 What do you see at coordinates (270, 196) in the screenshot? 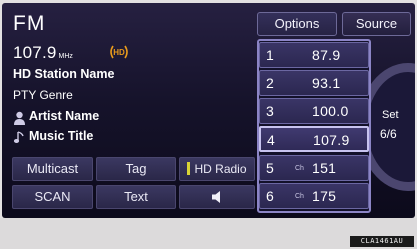
I see `preset-number: 6` at bounding box center [270, 196].